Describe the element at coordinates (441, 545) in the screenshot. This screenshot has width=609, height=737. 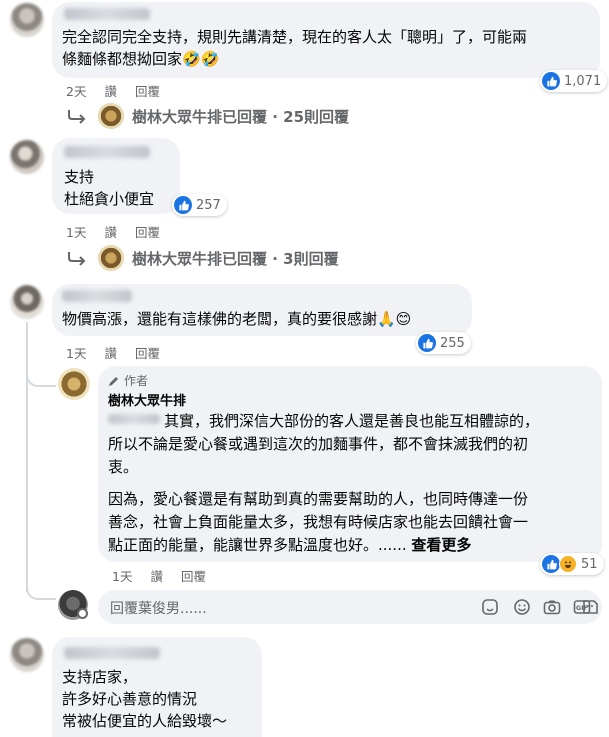
I see `see-more-link: 查看更多` at that location.